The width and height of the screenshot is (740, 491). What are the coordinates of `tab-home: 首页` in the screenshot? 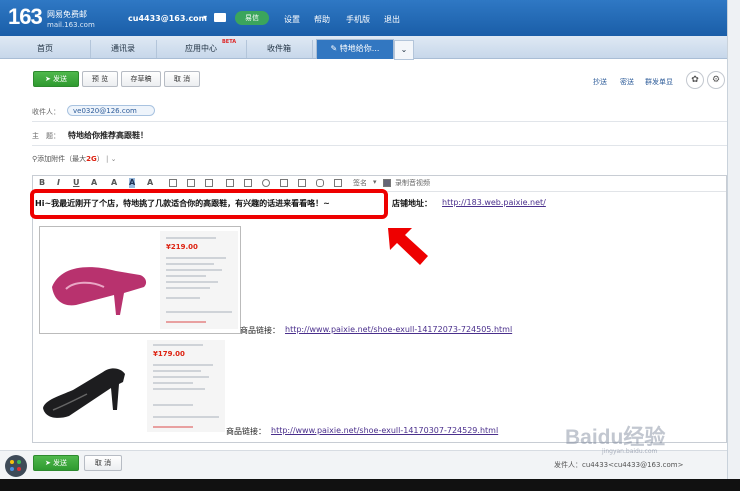 It's located at (45, 49).